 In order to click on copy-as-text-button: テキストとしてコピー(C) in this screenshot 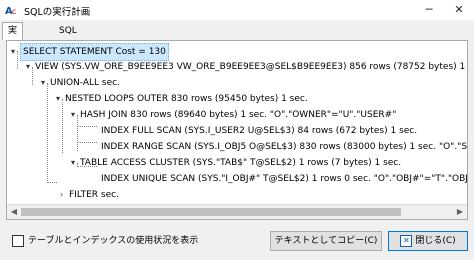, I will do `click(326, 241)`.